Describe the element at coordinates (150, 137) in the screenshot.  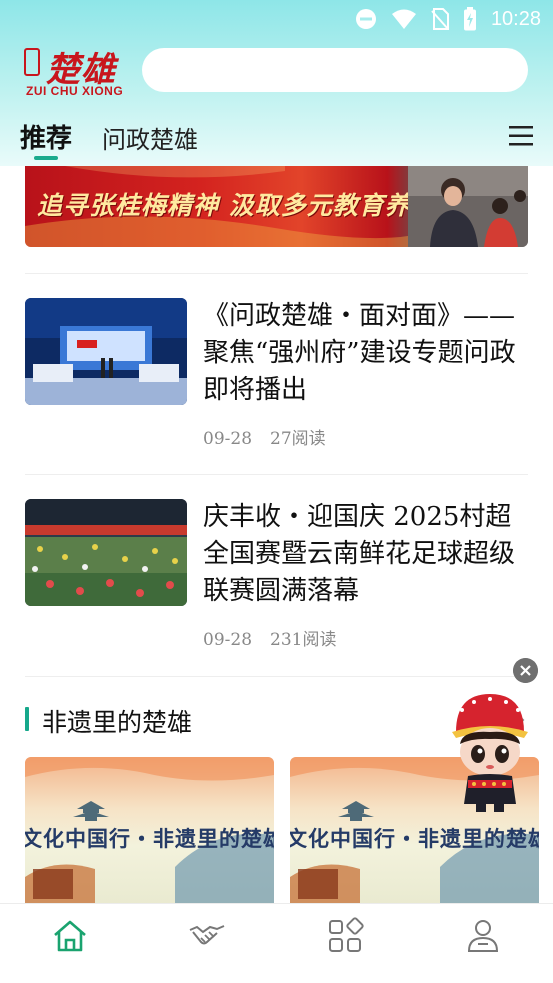
I see `tab-wenzheng-chuxiong: 问政楚雄` at that location.